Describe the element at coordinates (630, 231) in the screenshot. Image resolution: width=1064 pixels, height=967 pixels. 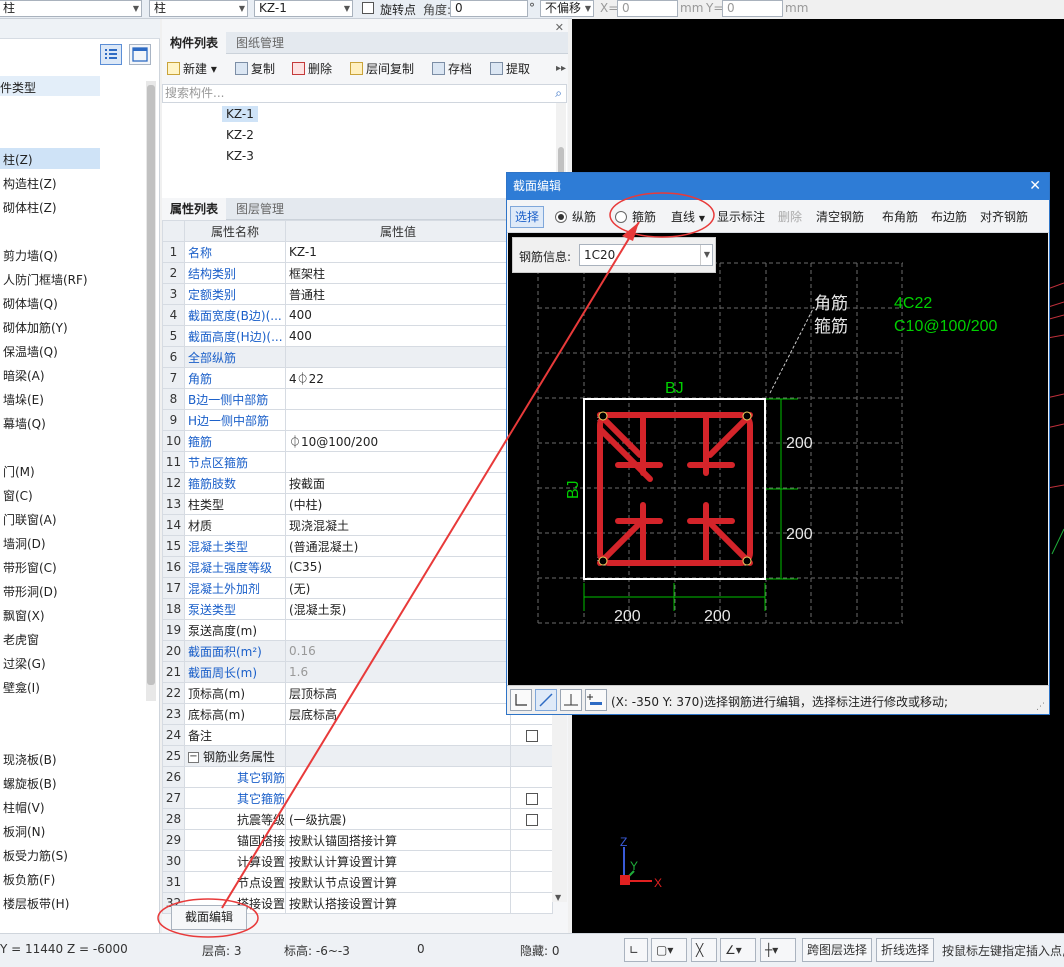
I see `arrow-head` at that location.